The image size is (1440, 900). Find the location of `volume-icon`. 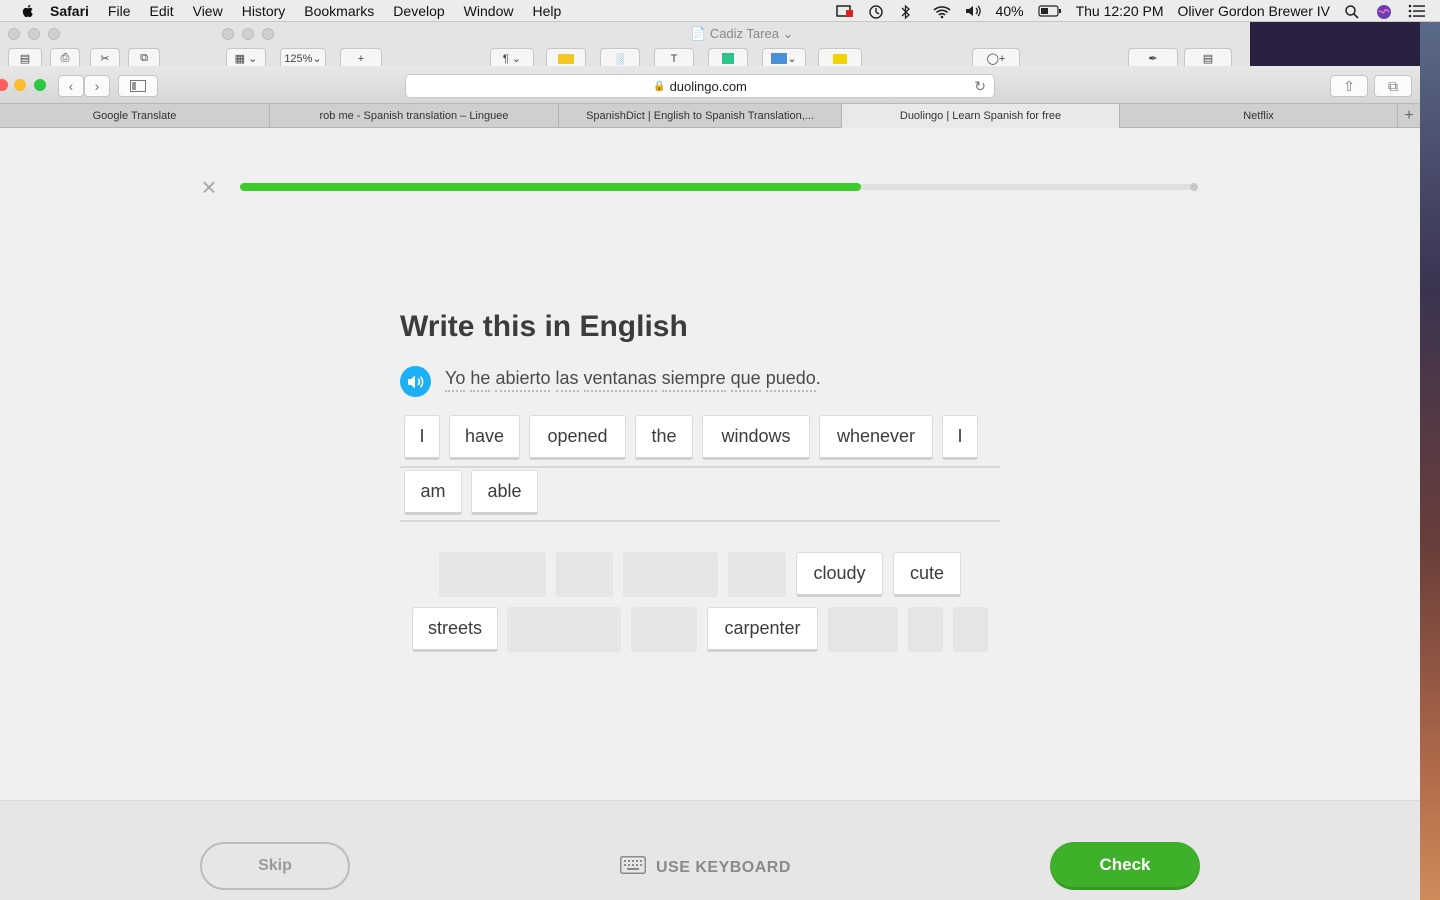

volume-icon is located at coordinates (973, 11).